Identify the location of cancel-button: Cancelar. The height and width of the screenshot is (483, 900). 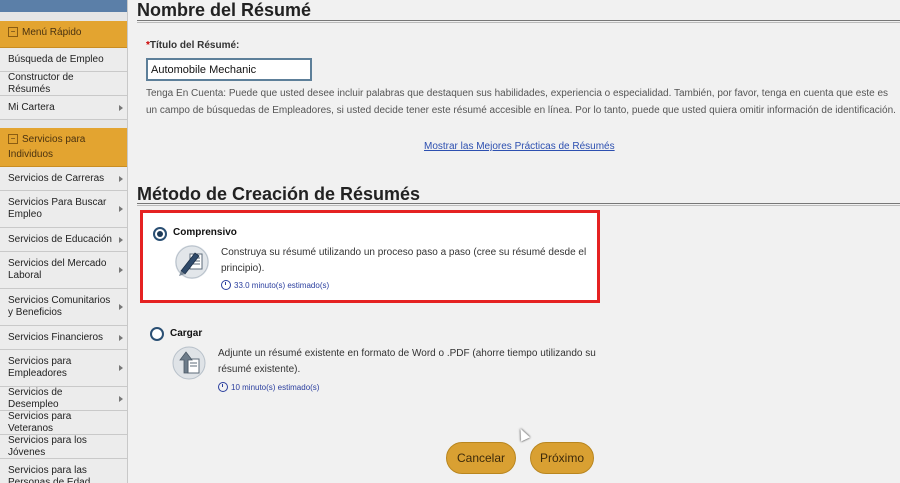
(481, 458).